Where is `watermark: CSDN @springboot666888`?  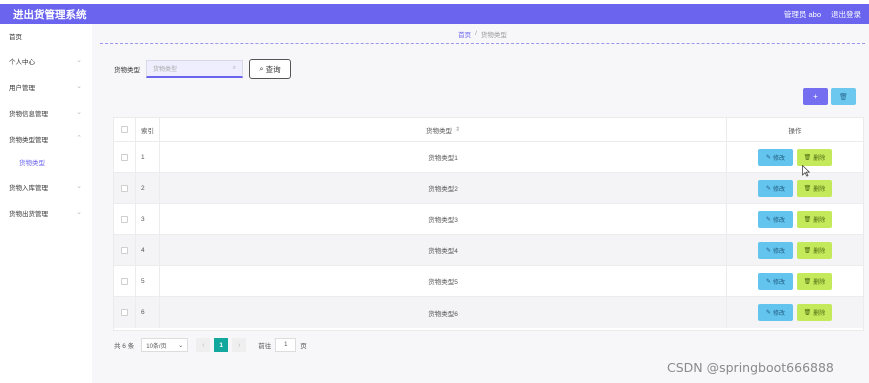 watermark: CSDN @springboot666888 is located at coordinates (750, 367).